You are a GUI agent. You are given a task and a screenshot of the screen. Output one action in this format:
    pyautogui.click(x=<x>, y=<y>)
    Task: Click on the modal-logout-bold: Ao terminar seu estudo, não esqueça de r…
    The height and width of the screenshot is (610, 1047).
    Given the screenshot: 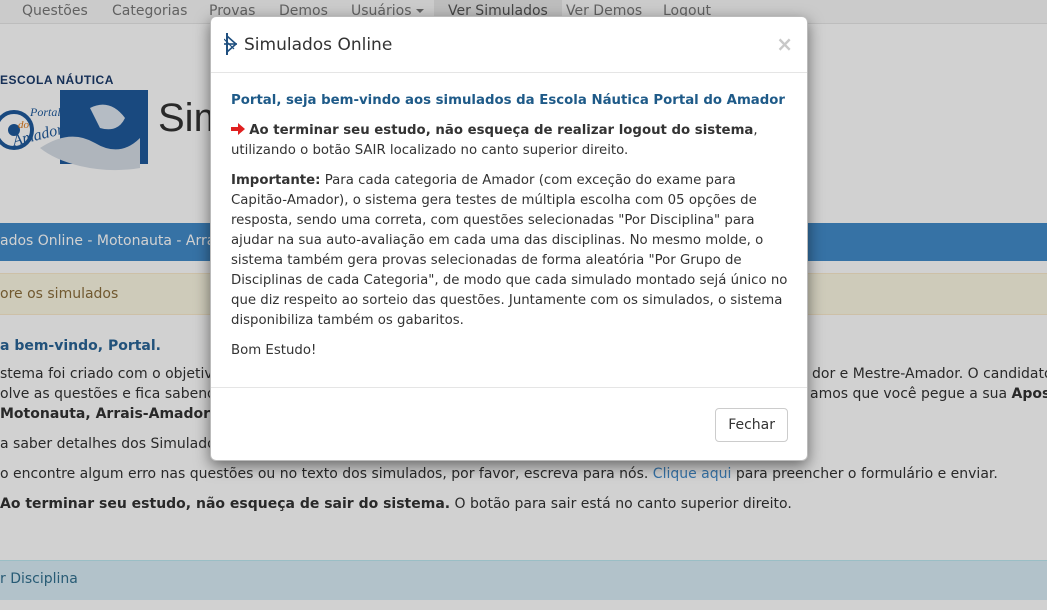 What is the action you would take?
    pyautogui.click(x=501, y=130)
    